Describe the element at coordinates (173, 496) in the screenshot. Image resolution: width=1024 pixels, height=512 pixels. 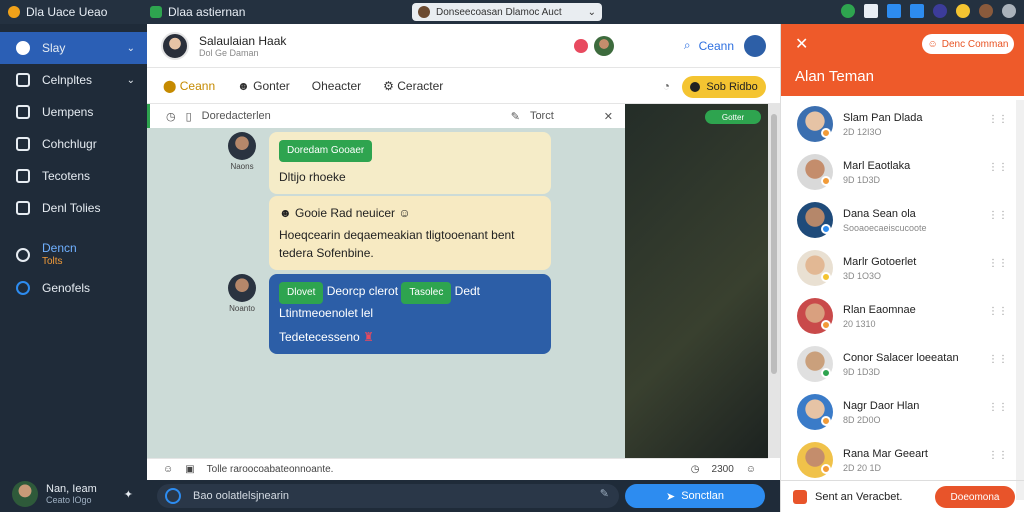
I see `mic-icon` at that location.